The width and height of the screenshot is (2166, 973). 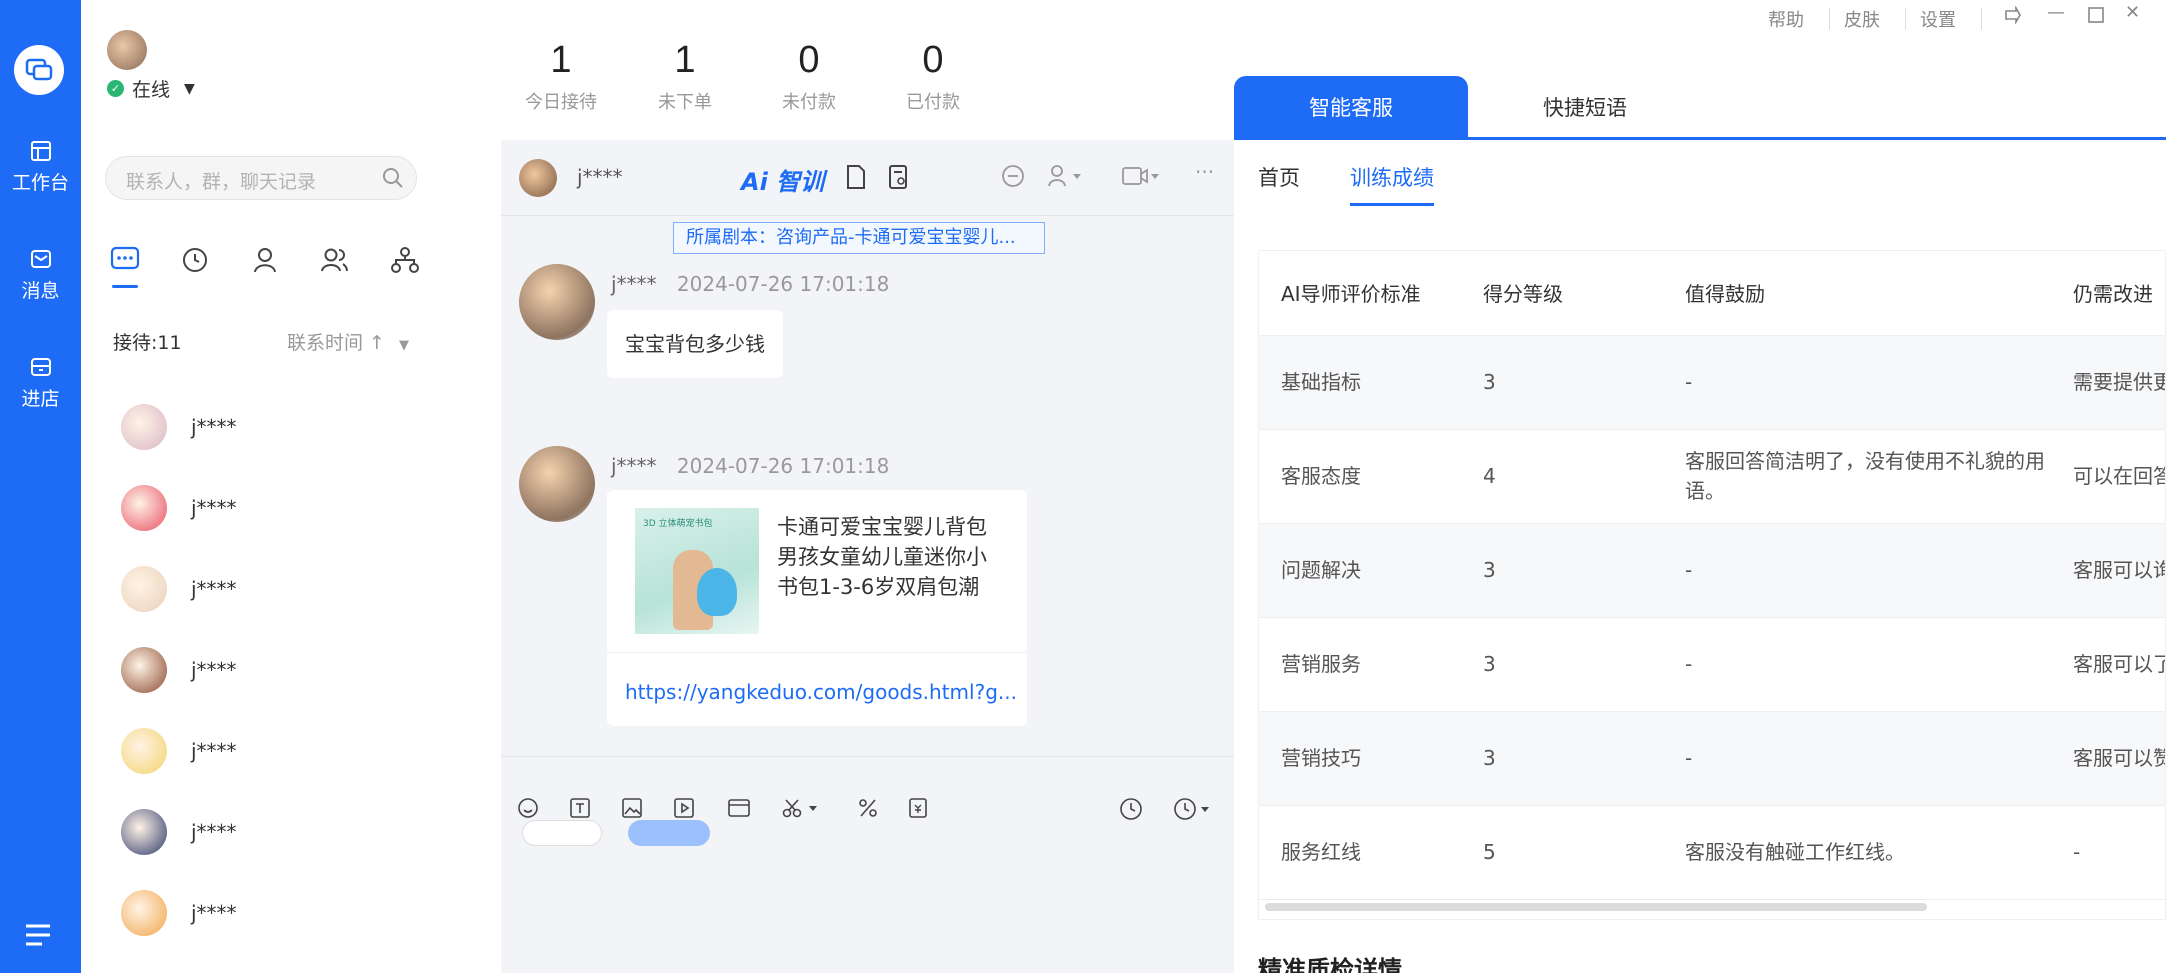 I want to click on table-row: 服务红线 5 客服没有触碰工作红线。 -, so click(x=1712, y=852).